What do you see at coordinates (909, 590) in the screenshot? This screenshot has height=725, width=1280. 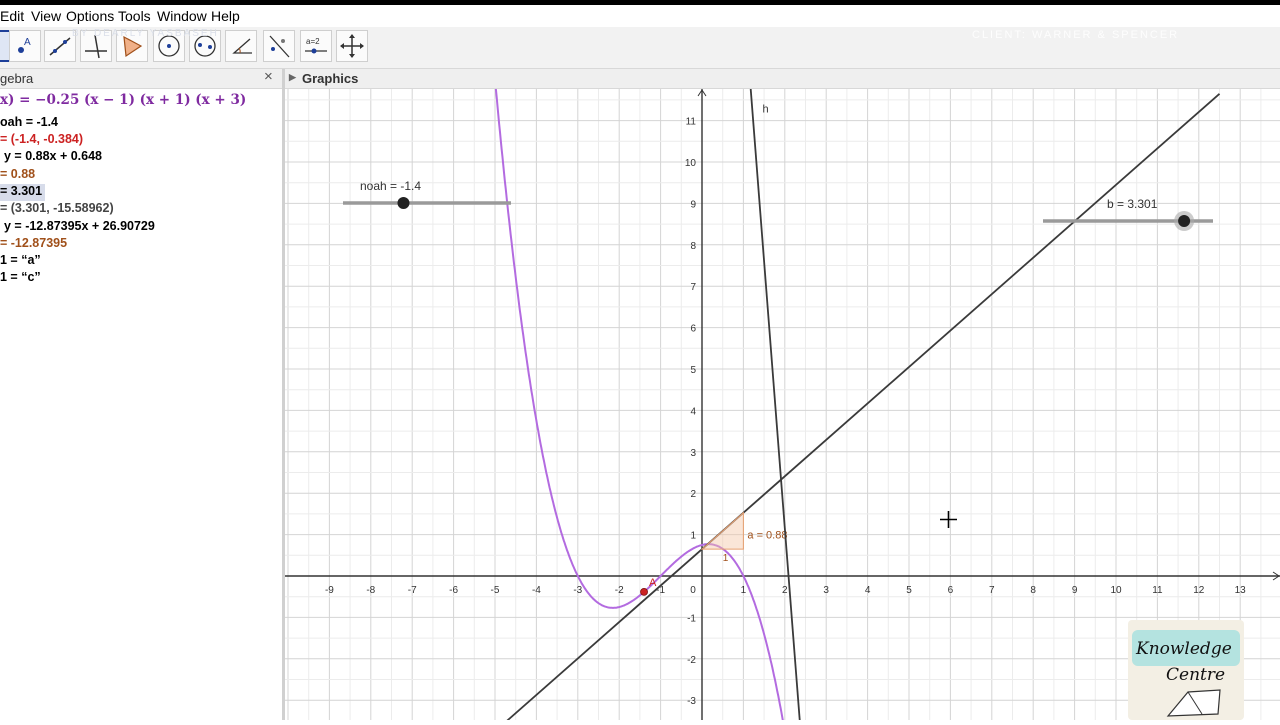 I see `x-tick-label: 5` at bounding box center [909, 590].